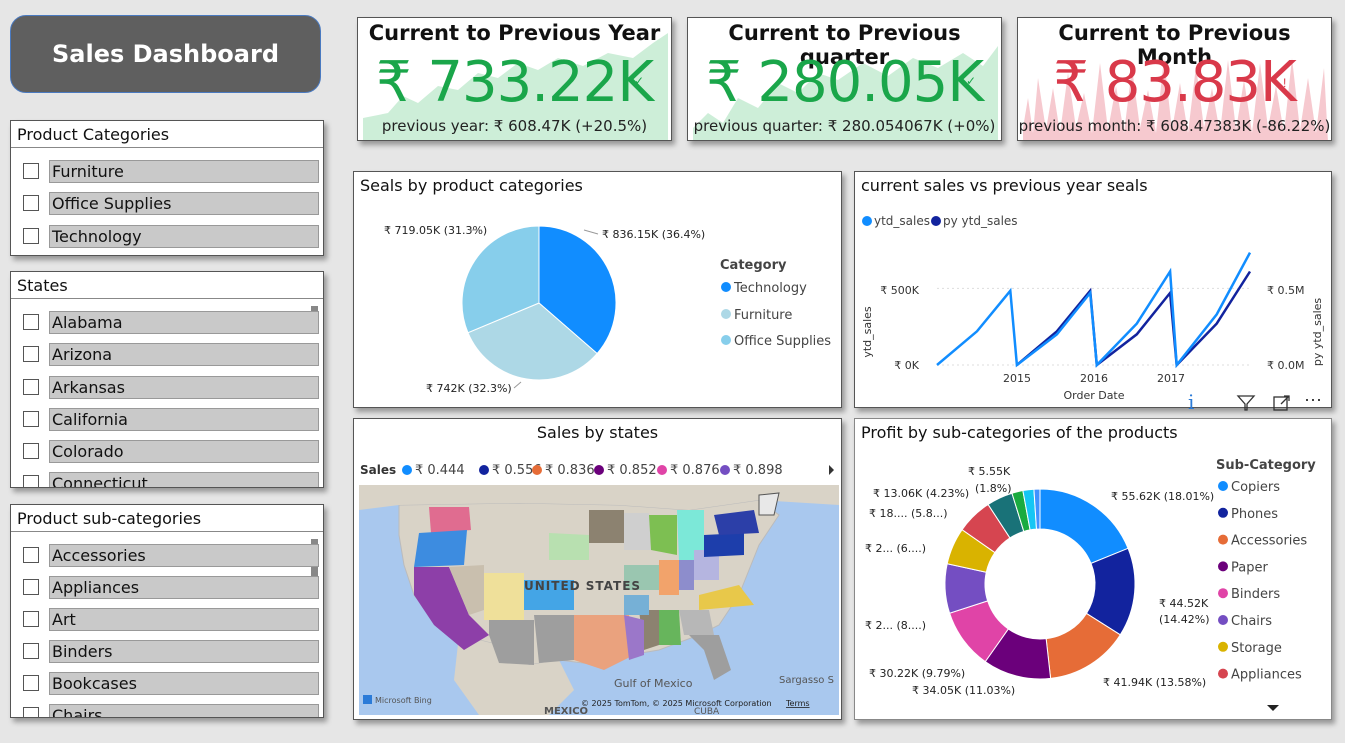 The image size is (1345, 743). I want to click on slicer-item: California, so click(171, 419).